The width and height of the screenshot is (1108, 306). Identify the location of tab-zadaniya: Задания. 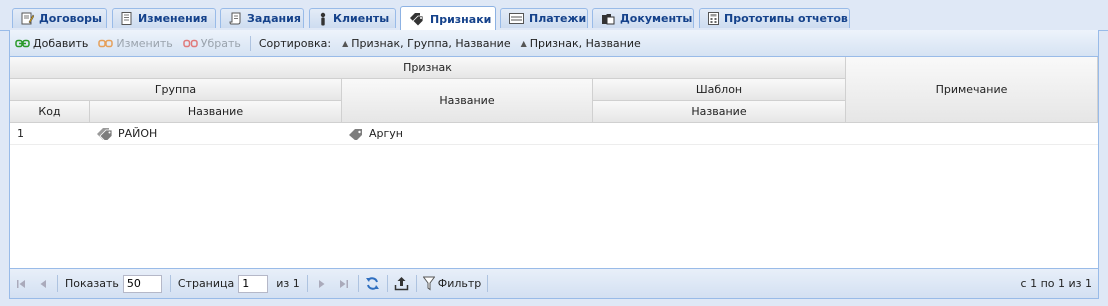
(262, 18).